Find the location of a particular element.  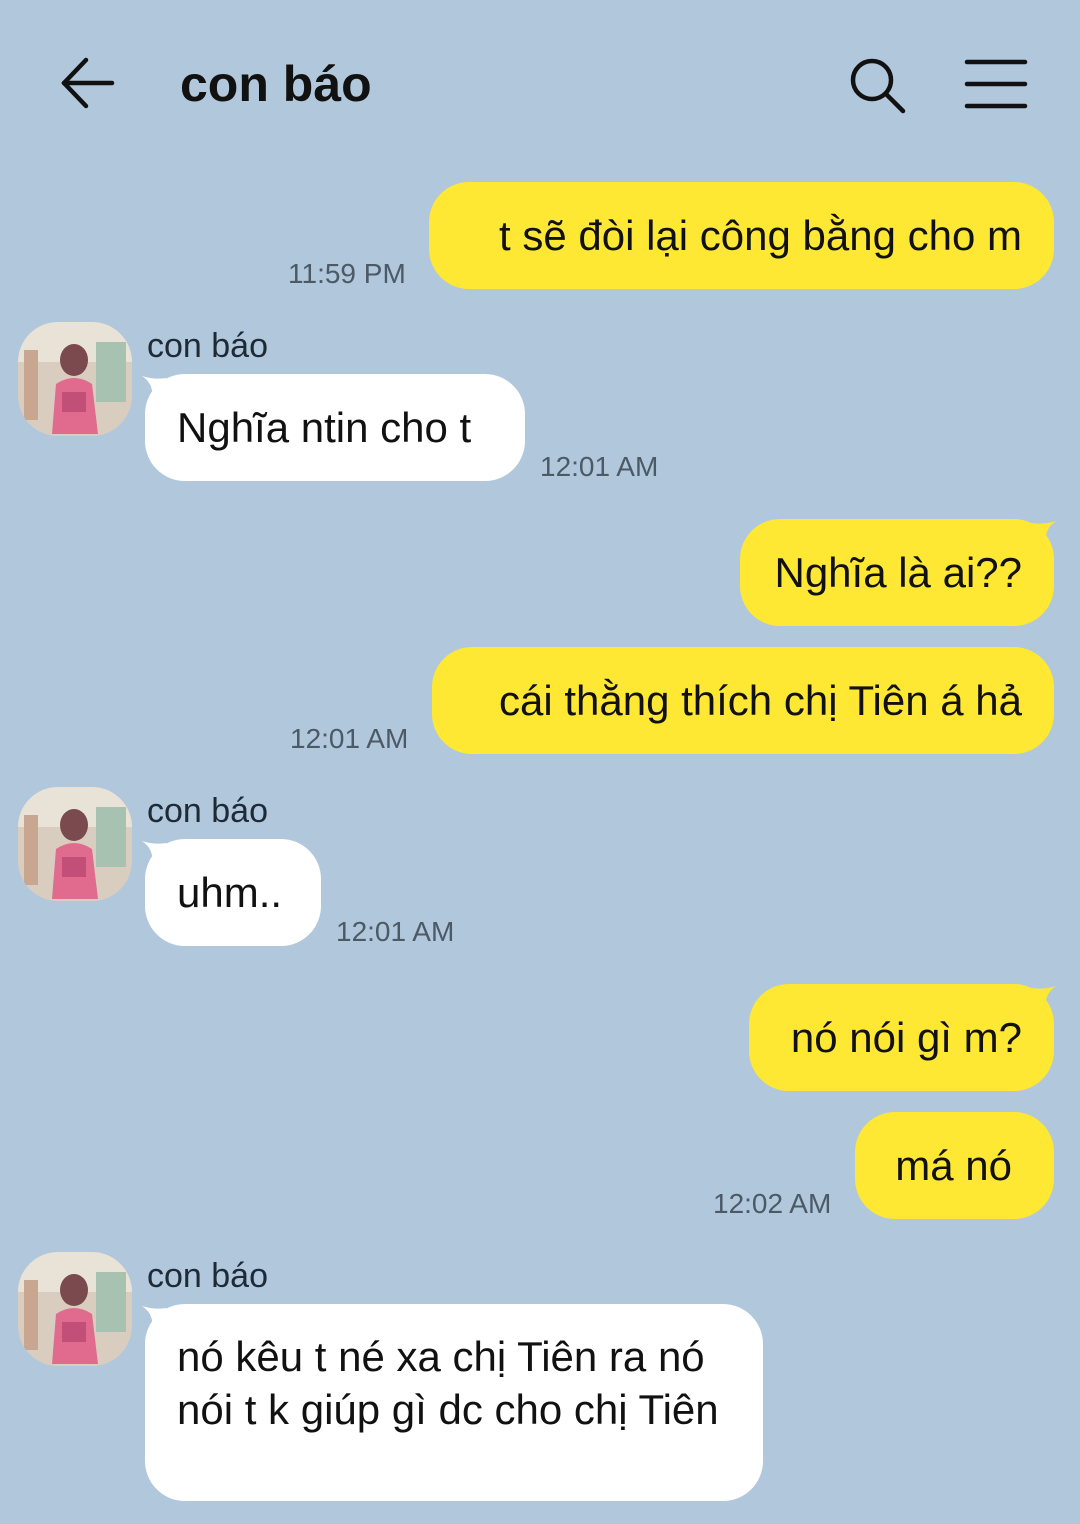

back-button is located at coordinates (87, 83).